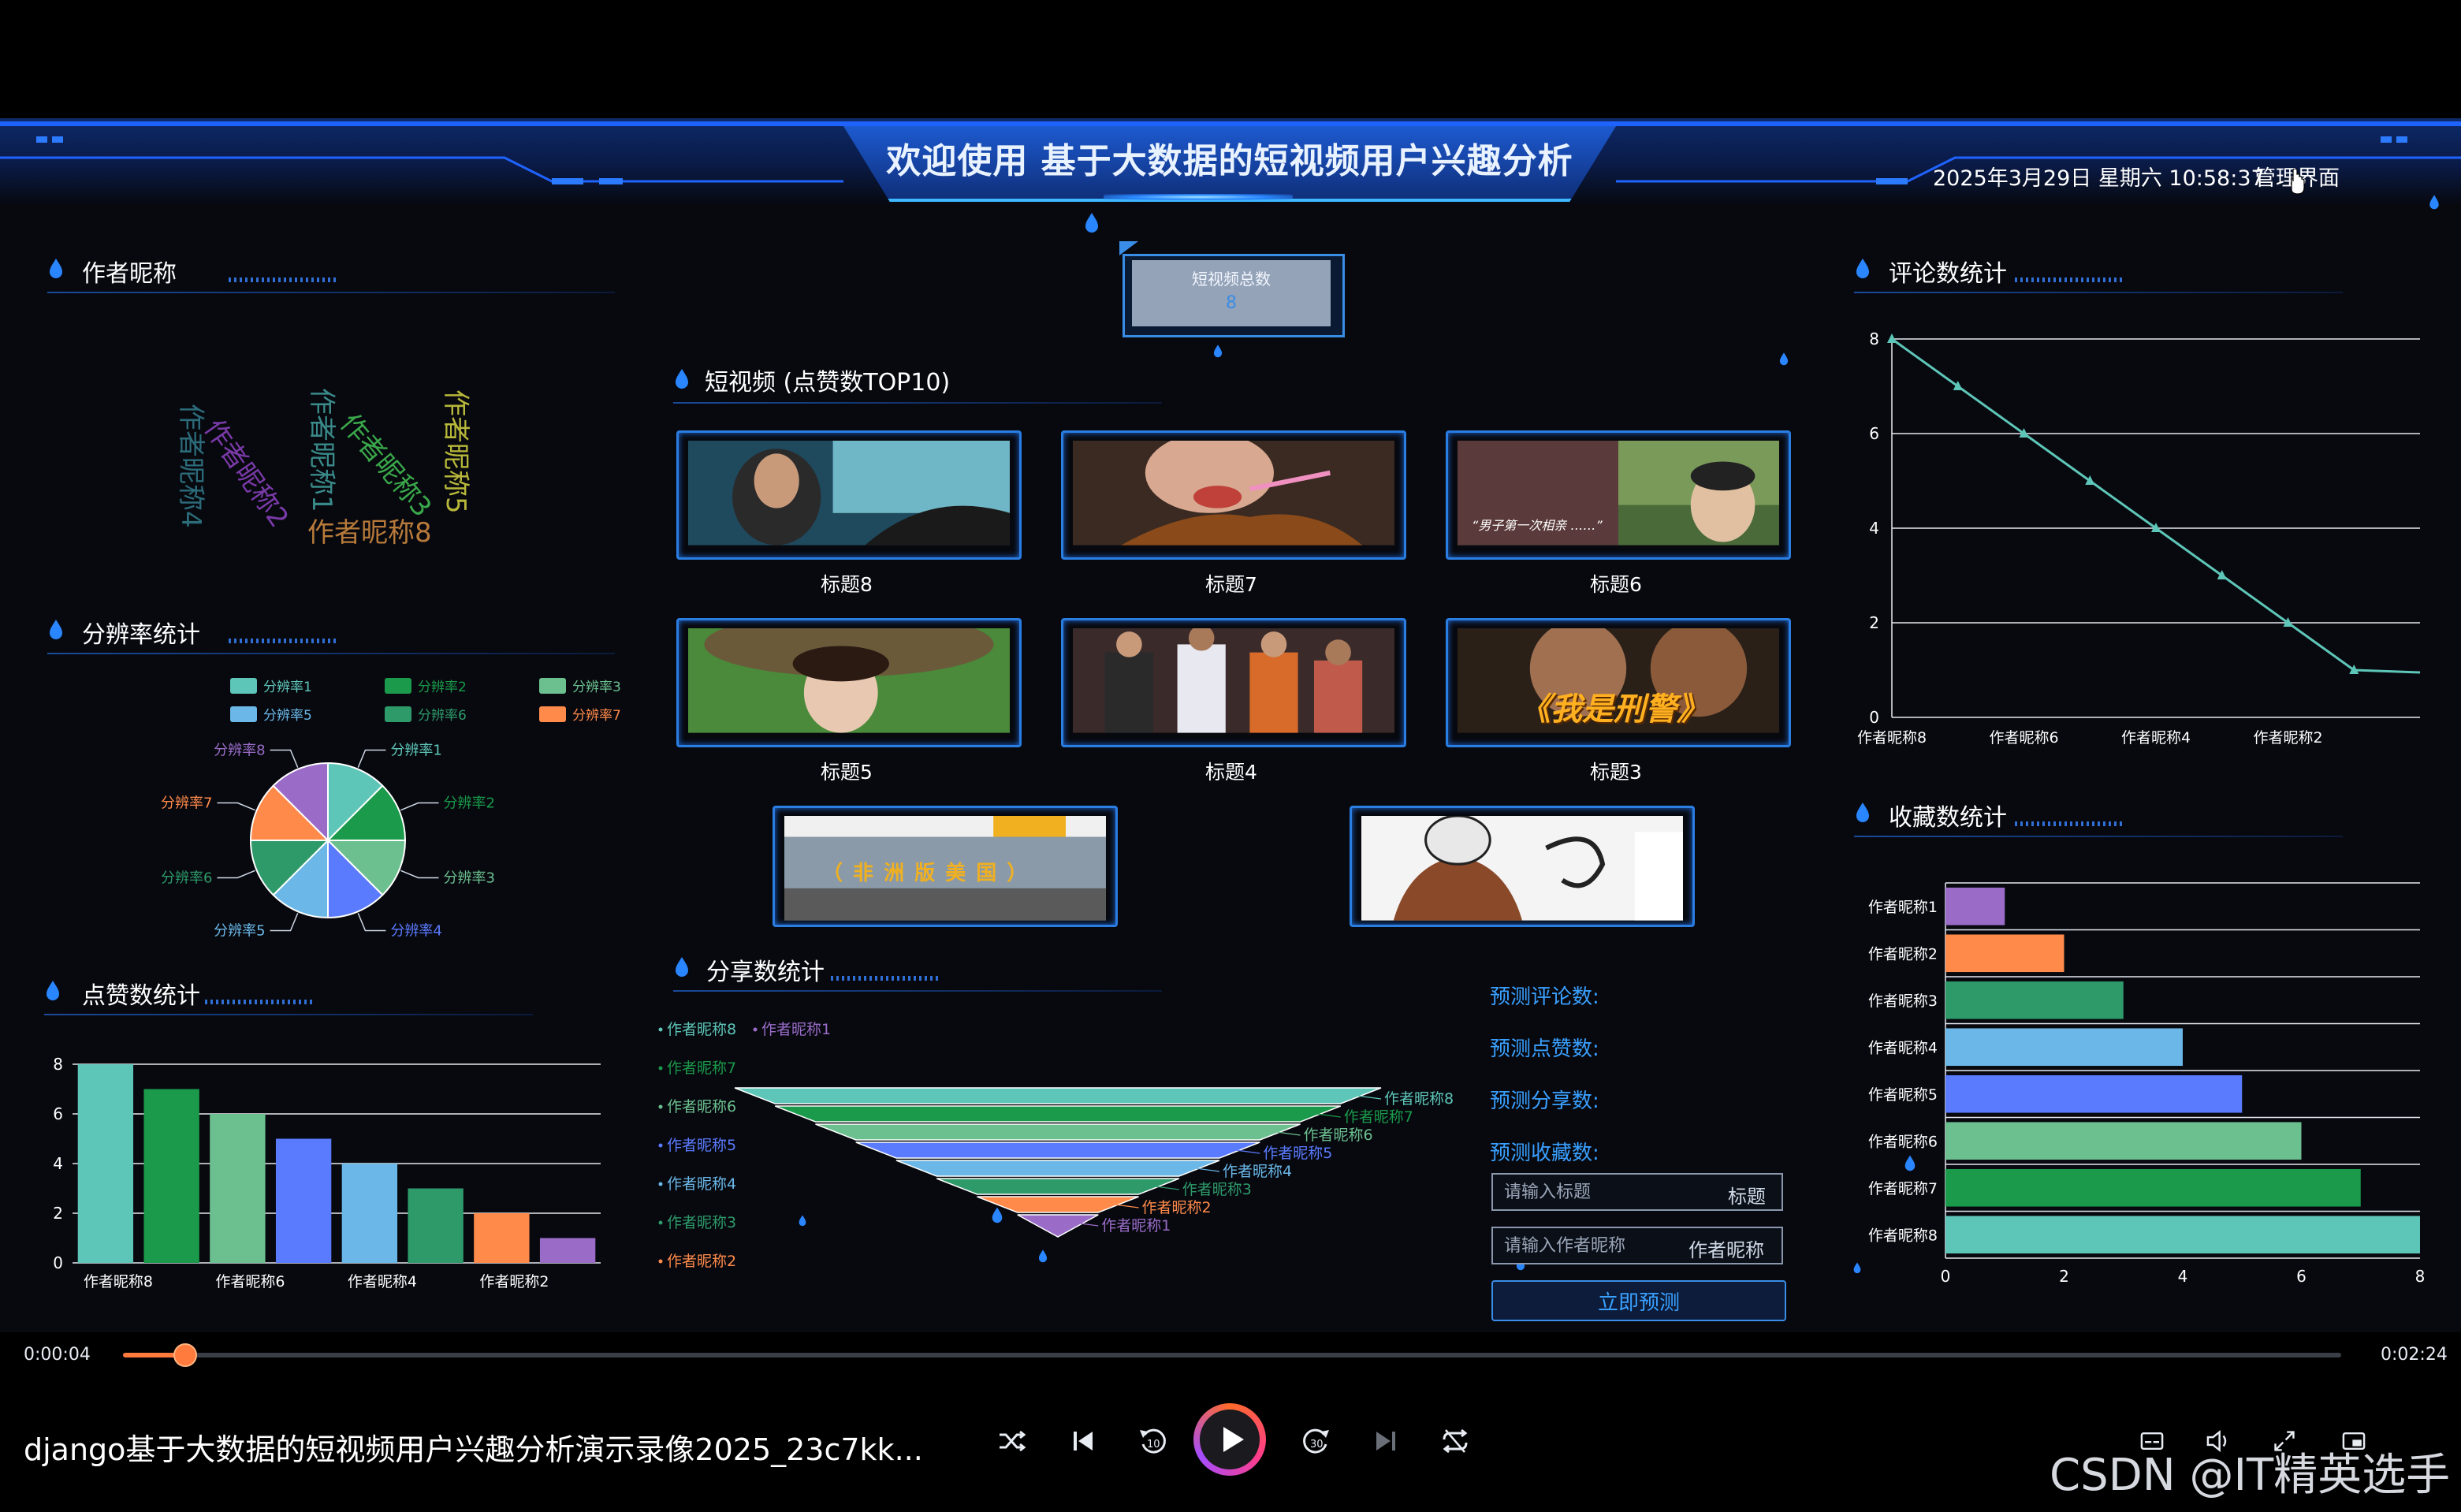 This screenshot has height=1512, width=2461. I want to click on play-icon, so click(1233, 1440).